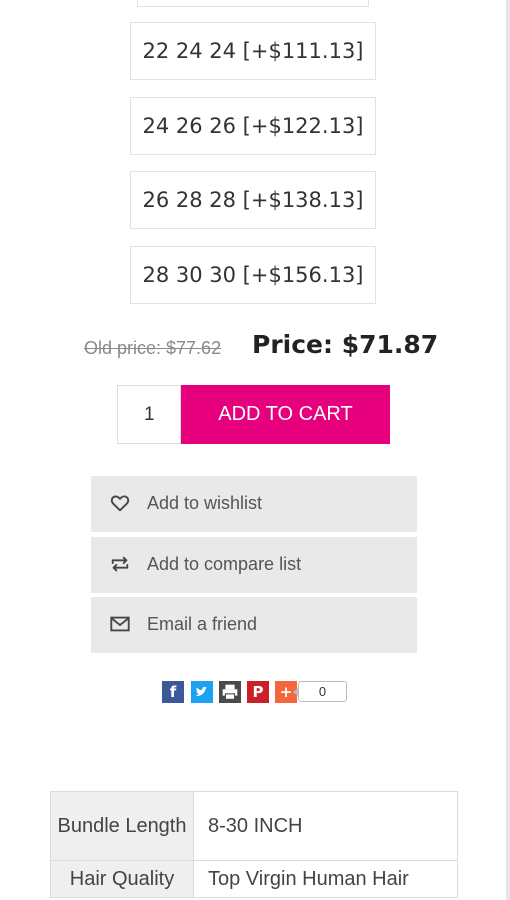  What do you see at coordinates (122, 879) in the screenshot?
I see `spec-name: Hair Quality` at bounding box center [122, 879].